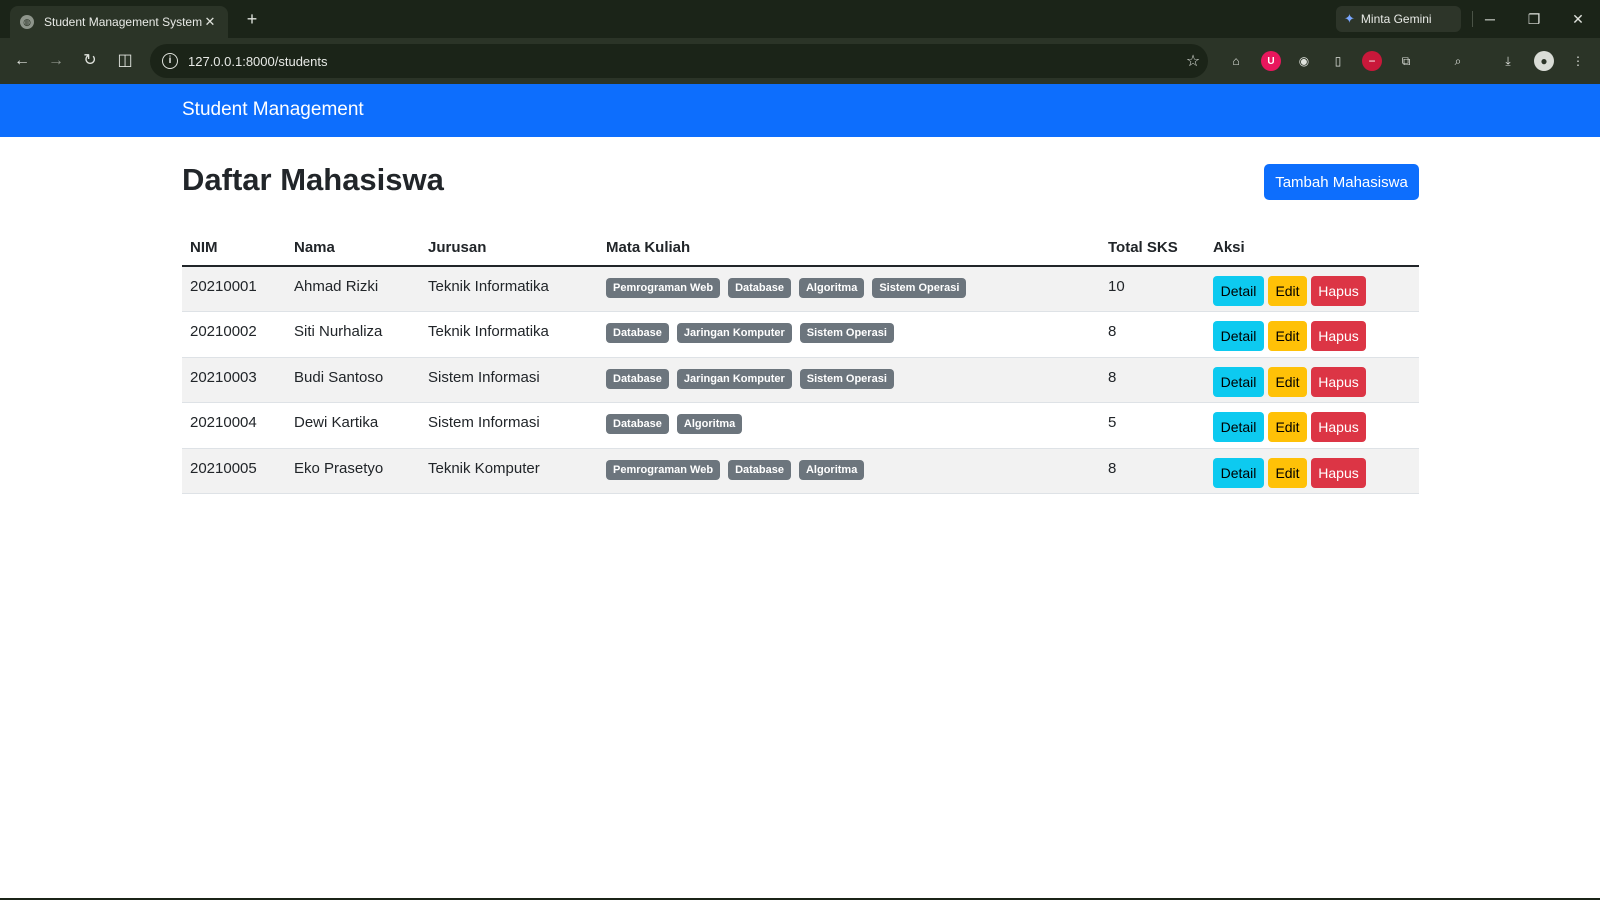 The height and width of the screenshot is (900, 1600). I want to click on cell-mata-kuliah: Database Algoritma, so click(849, 425).